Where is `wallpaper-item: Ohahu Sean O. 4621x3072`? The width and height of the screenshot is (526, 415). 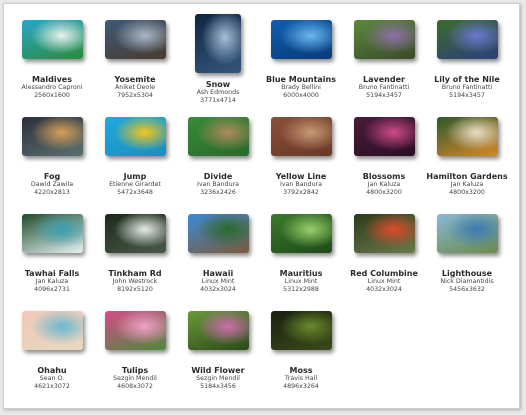 wallpaper-item: Ohahu Sean O. 4621x3072 is located at coordinates (52, 353).